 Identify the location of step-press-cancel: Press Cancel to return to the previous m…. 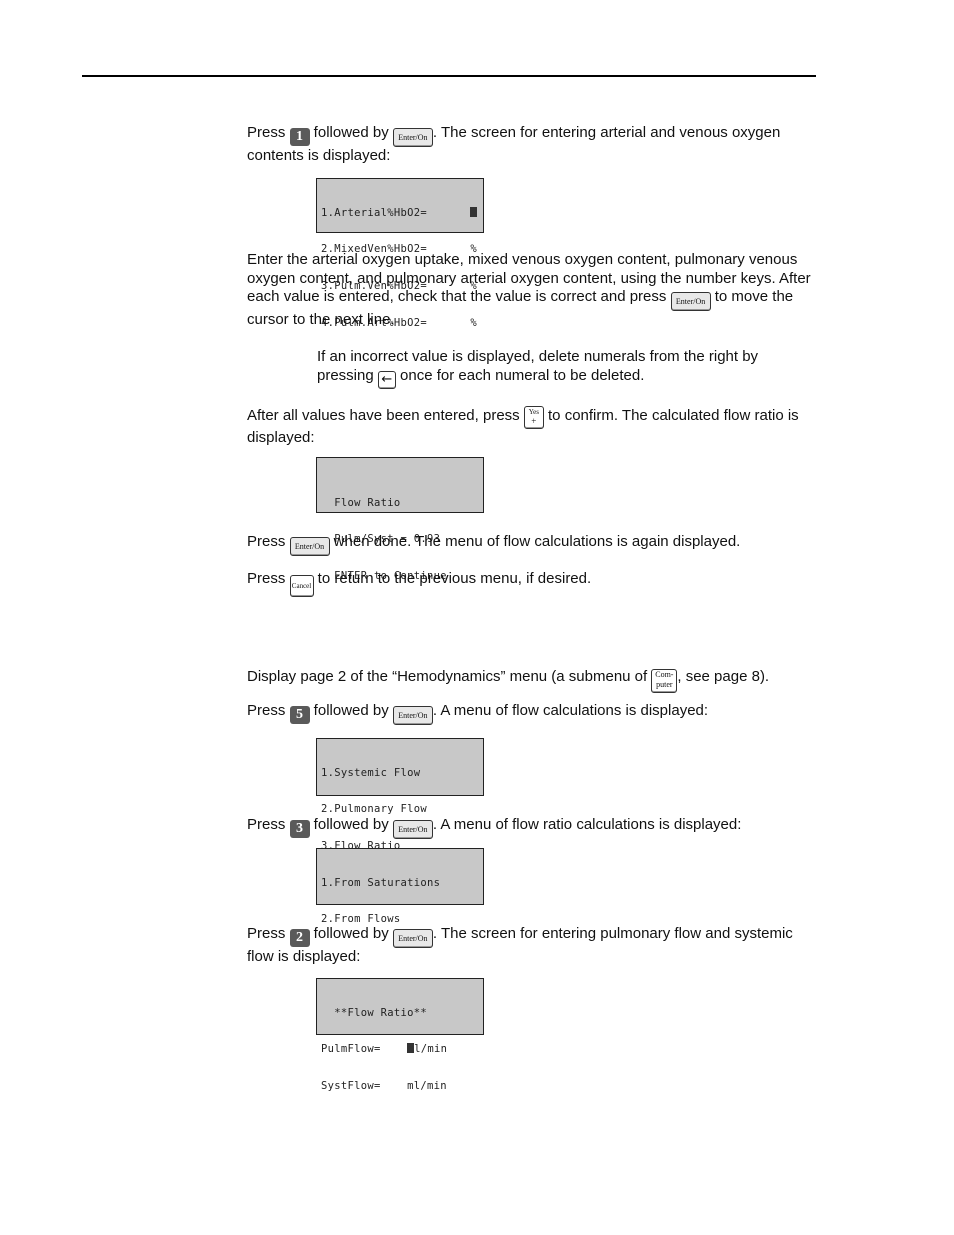
(532, 583).